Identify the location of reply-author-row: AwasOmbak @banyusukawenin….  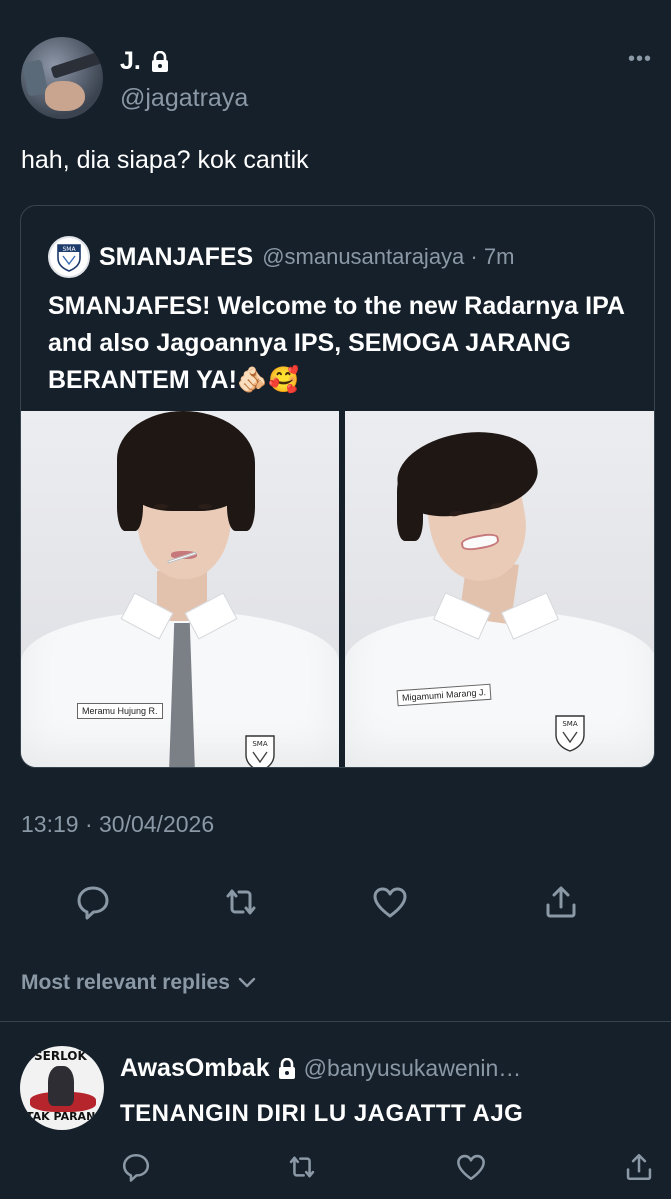
(320, 1068).